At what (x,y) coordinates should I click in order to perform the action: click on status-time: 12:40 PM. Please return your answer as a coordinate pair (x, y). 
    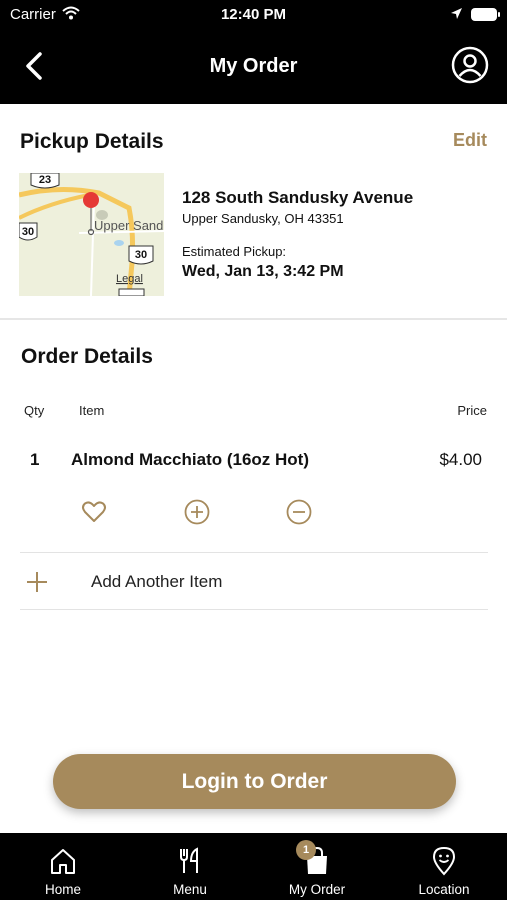
    Looking at the image, I should click on (253, 14).